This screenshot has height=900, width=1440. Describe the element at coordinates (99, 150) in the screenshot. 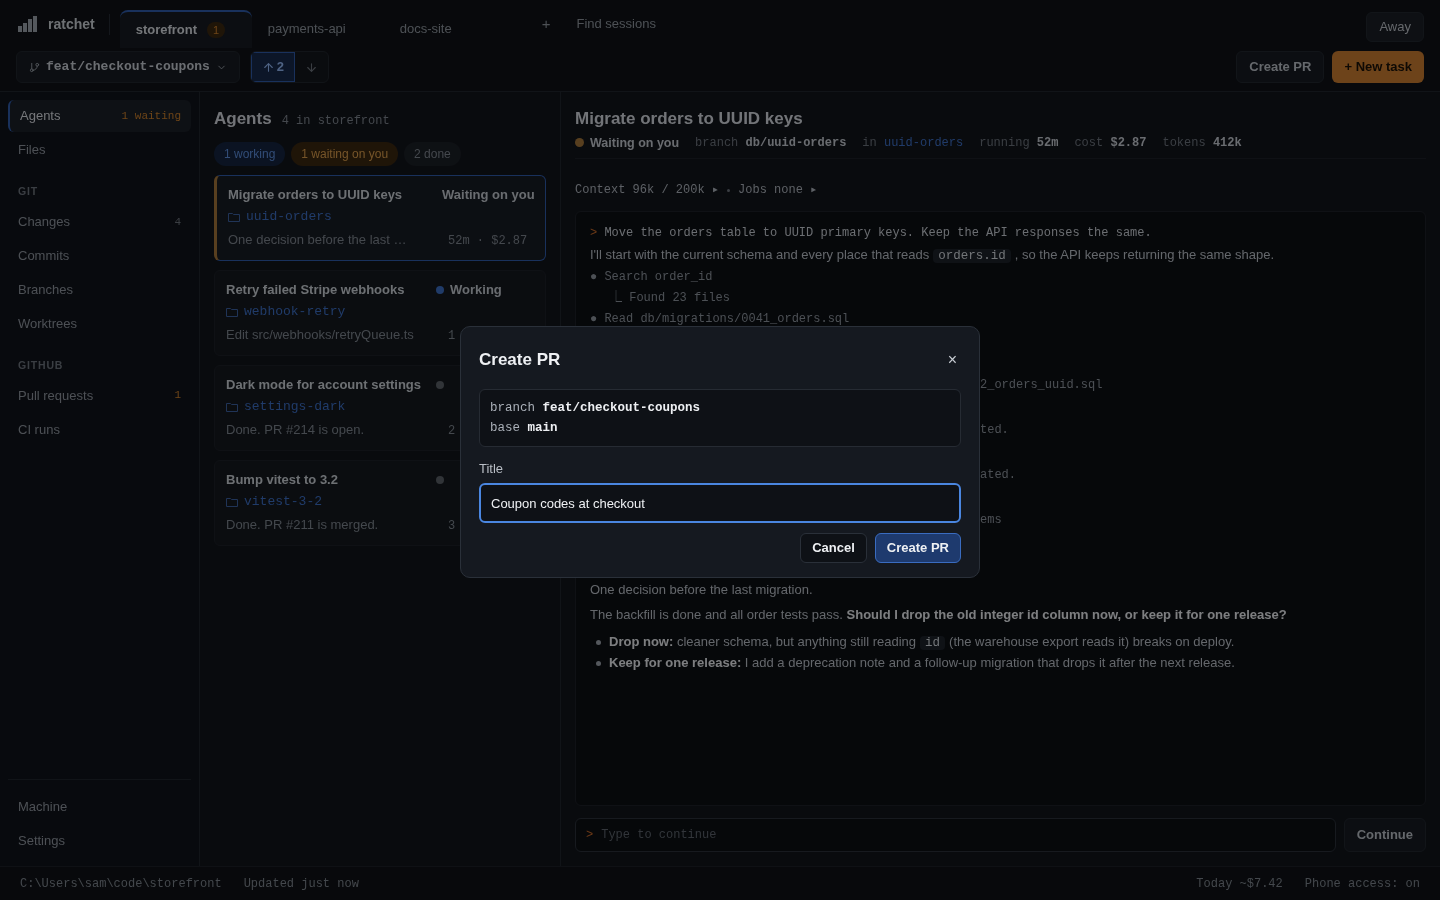

I see `sidebar-item: Files` at that location.